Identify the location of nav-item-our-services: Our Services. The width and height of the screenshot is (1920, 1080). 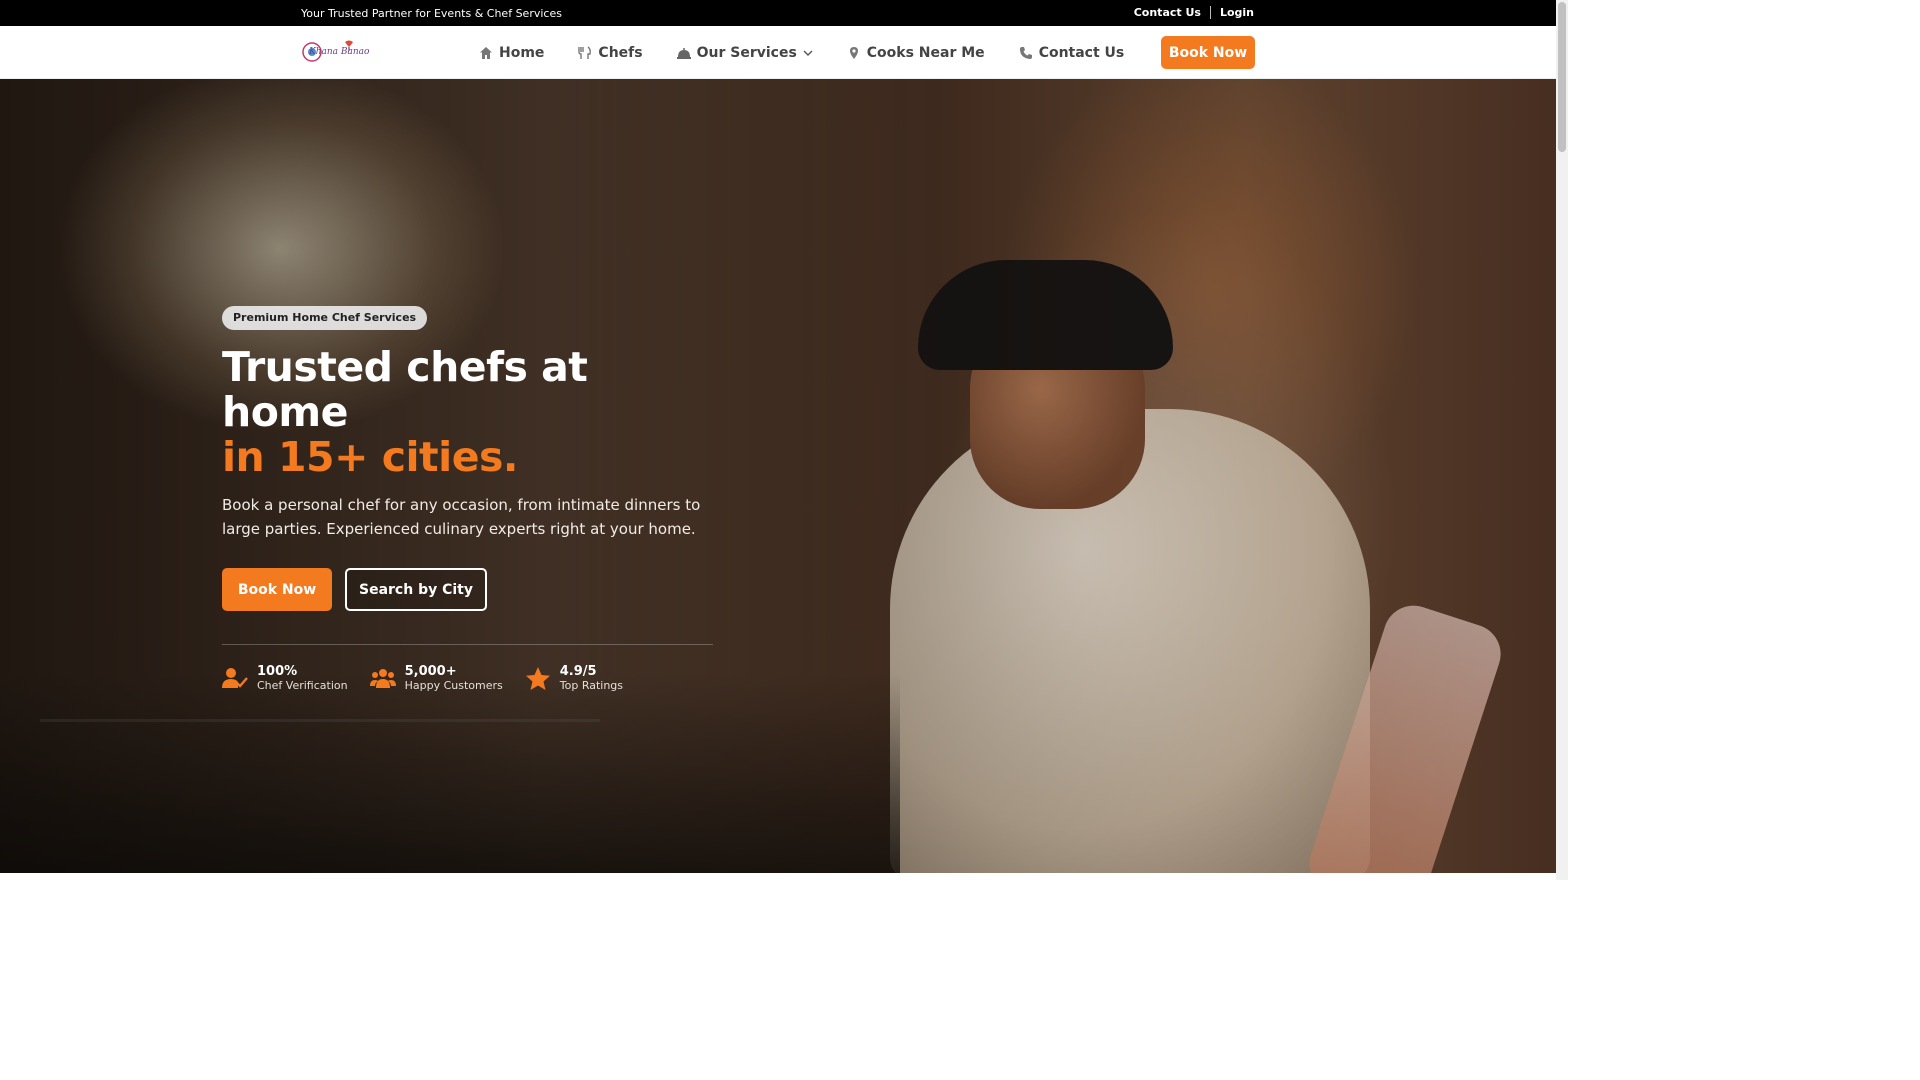
(744, 52).